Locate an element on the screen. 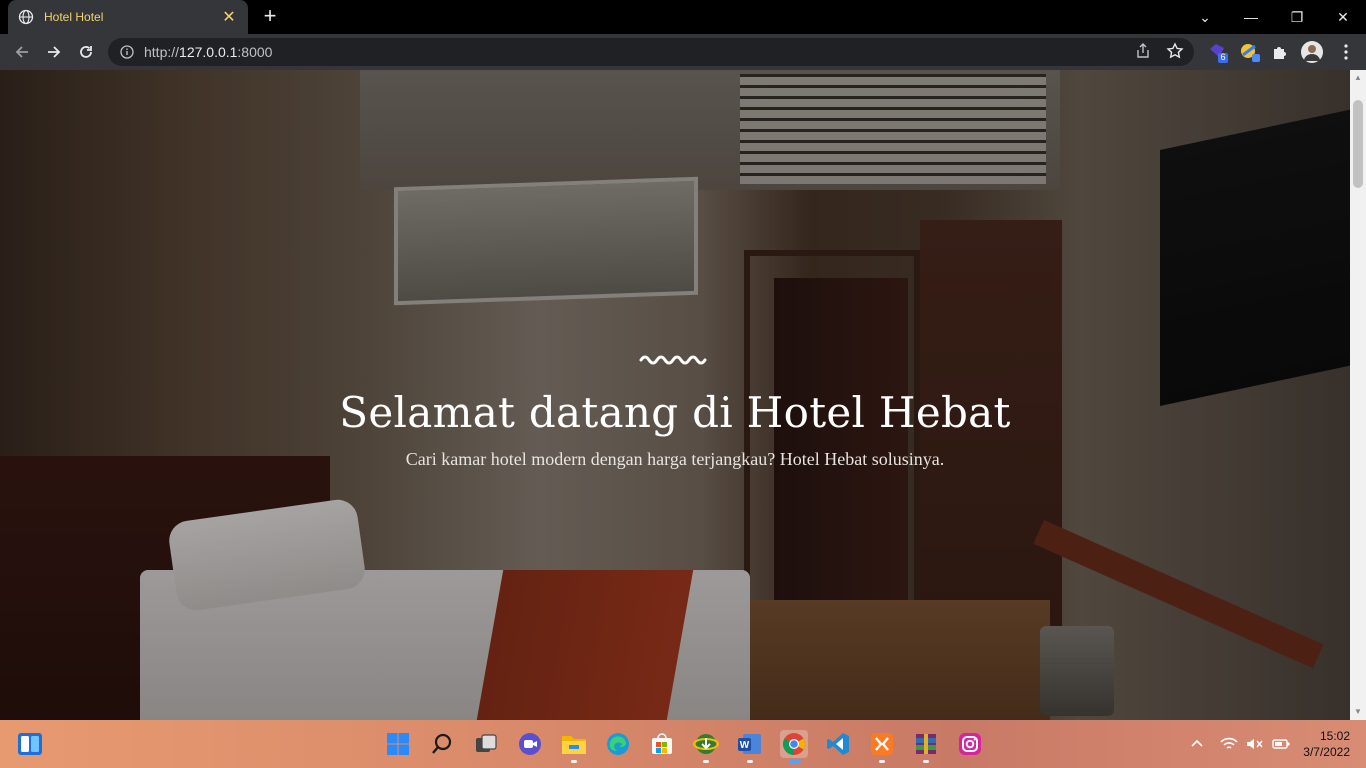 The width and height of the screenshot is (1366, 768). extensions-menu-button is located at coordinates (1280, 52).